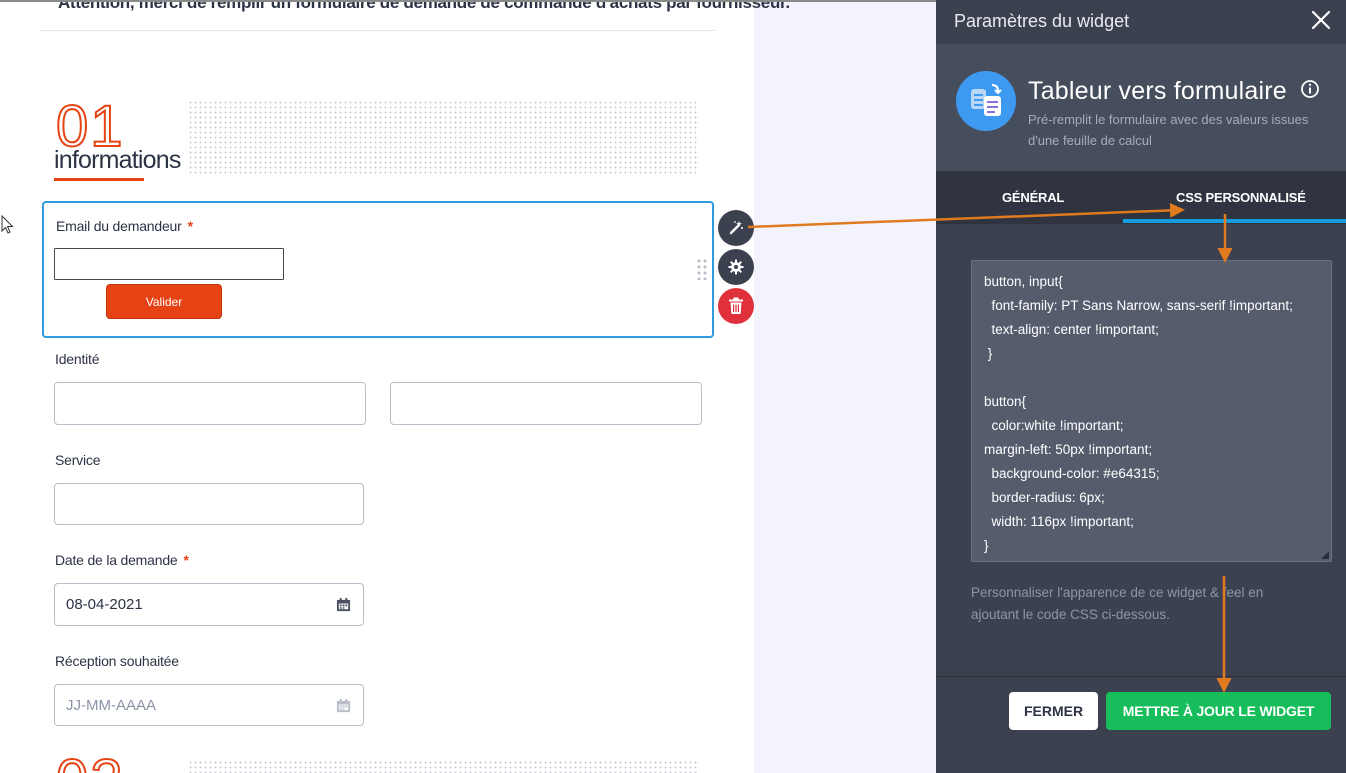 The width and height of the screenshot is (1346, 773). What do you see at coordinates (99, 179) in the screenshot?
I see `section-underline` at bounding box center [99, 179].